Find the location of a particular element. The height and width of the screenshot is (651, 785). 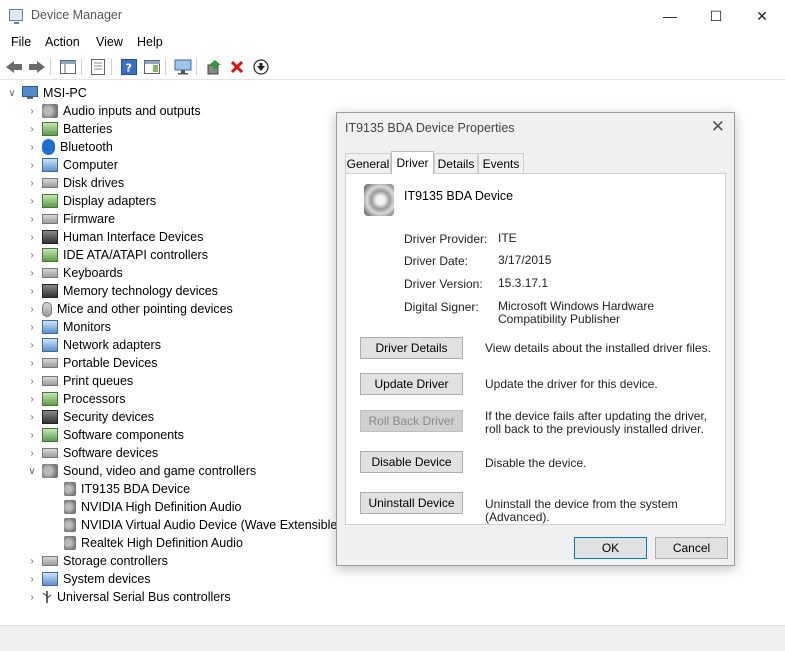

tree-category: › Print queues is located at coordinates (79, 381).